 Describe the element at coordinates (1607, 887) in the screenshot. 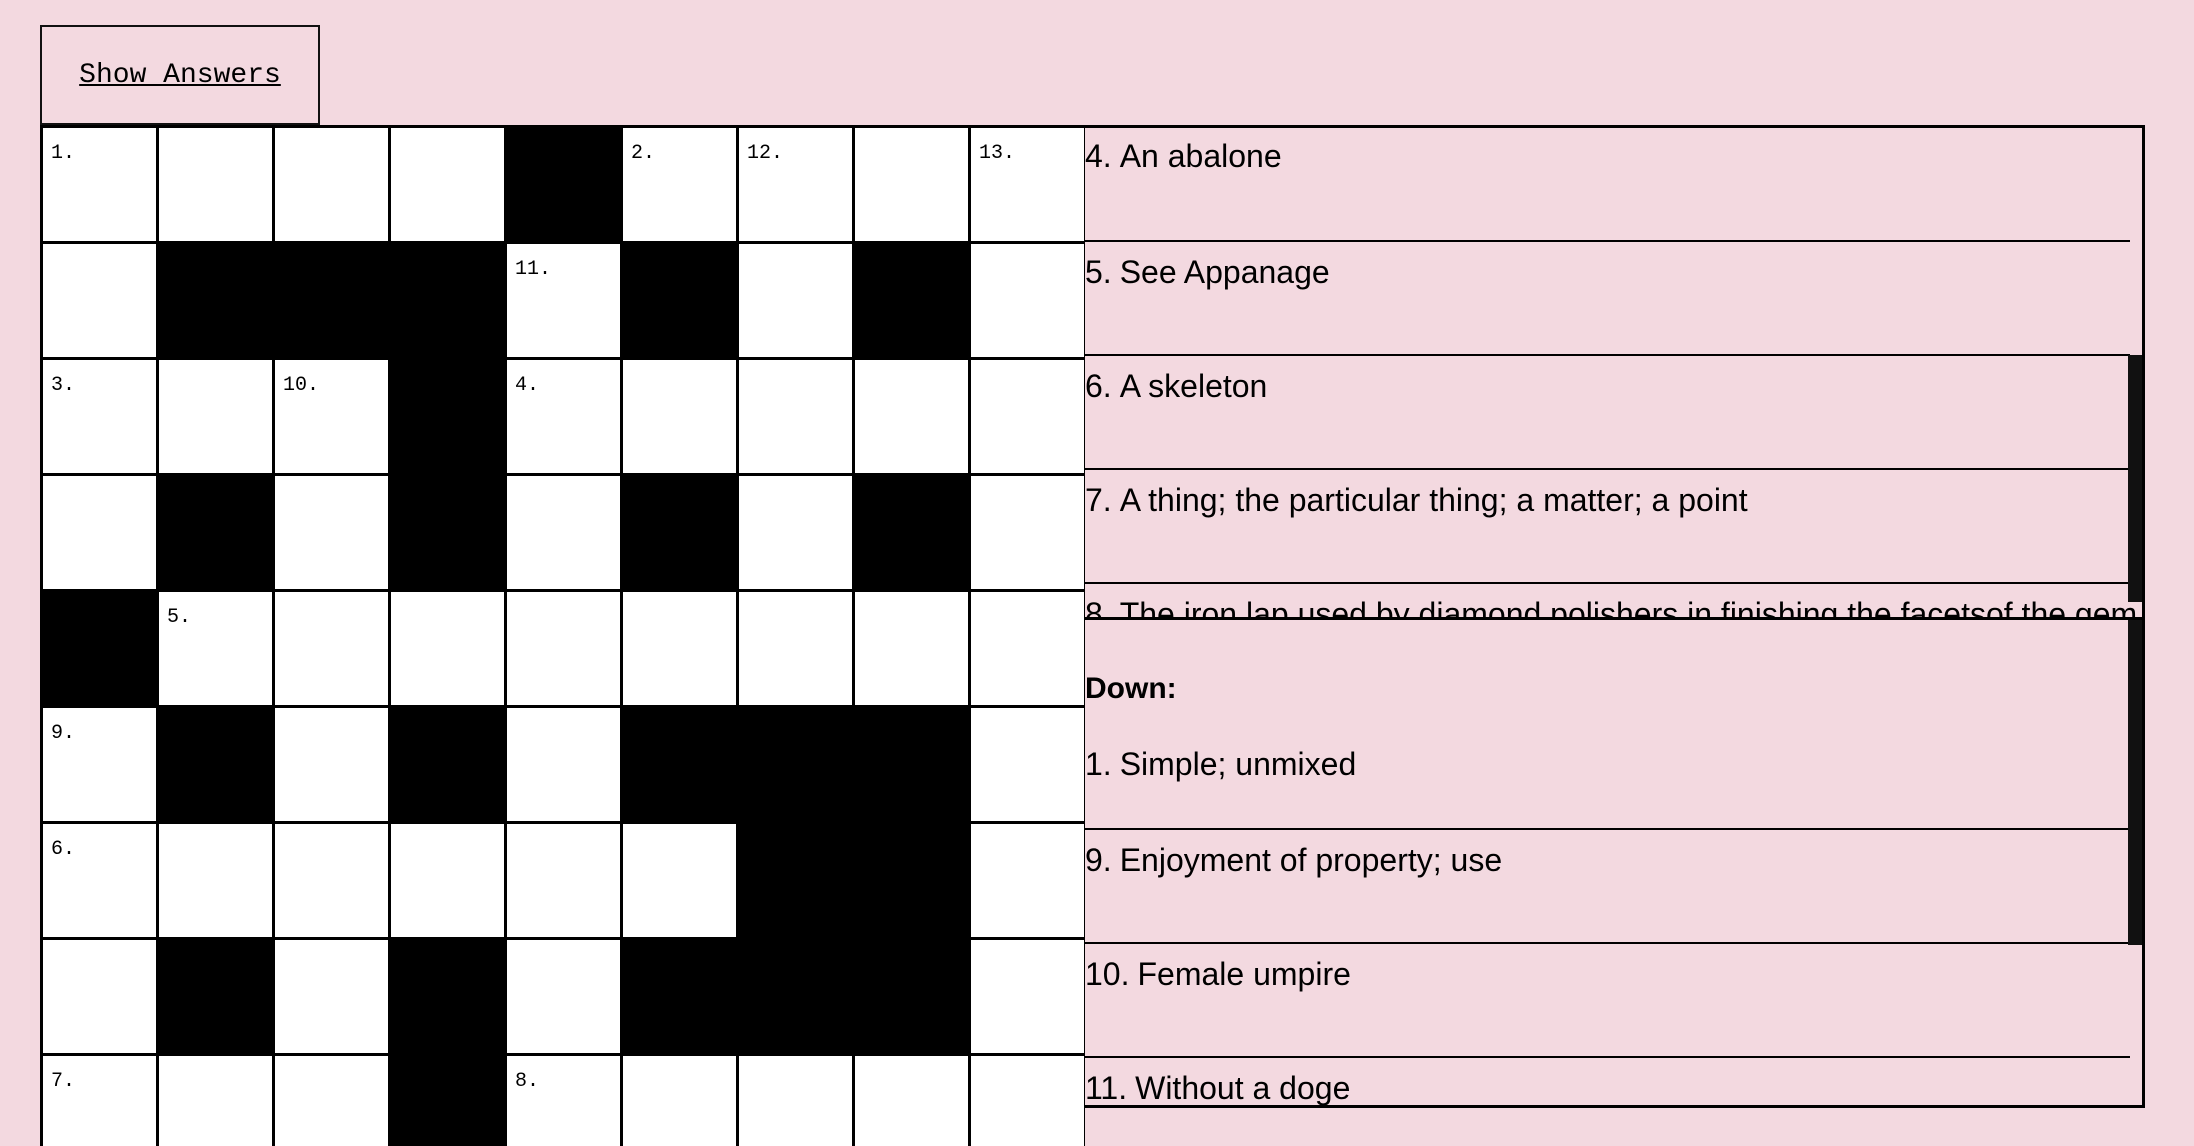

I see `down-clue: 9. Enjoyment of property; use` at that location.